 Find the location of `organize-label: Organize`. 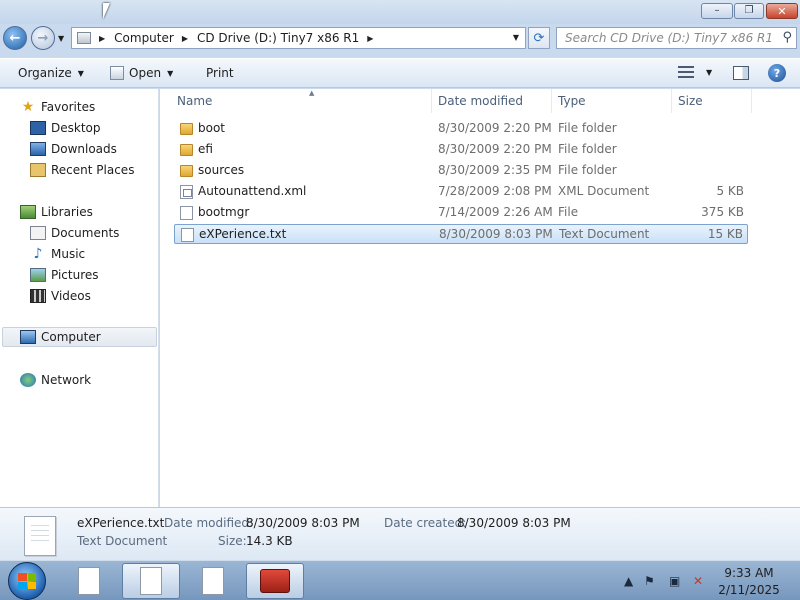

organize-label: Organize is located at coordinates (45, 73).